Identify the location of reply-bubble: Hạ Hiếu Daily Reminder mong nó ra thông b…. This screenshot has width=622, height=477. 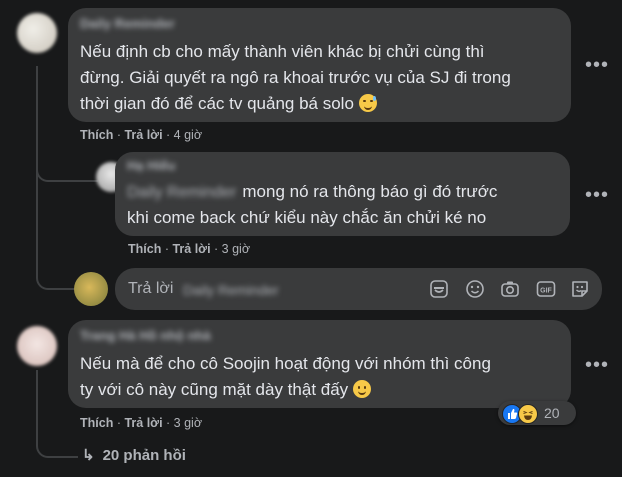
(342, 194).